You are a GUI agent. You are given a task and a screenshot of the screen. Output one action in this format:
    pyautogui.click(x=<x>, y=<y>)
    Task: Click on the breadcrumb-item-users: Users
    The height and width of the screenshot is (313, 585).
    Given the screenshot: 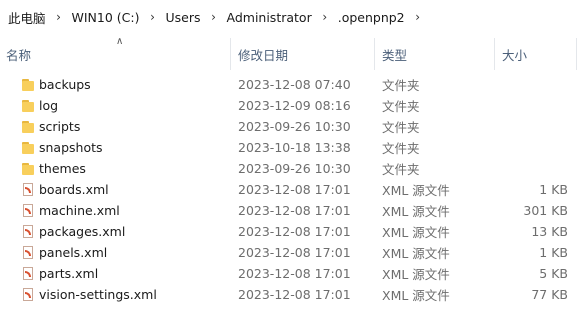 What is the action you would take?
    pyautogui.click(x=182, y=17)
    